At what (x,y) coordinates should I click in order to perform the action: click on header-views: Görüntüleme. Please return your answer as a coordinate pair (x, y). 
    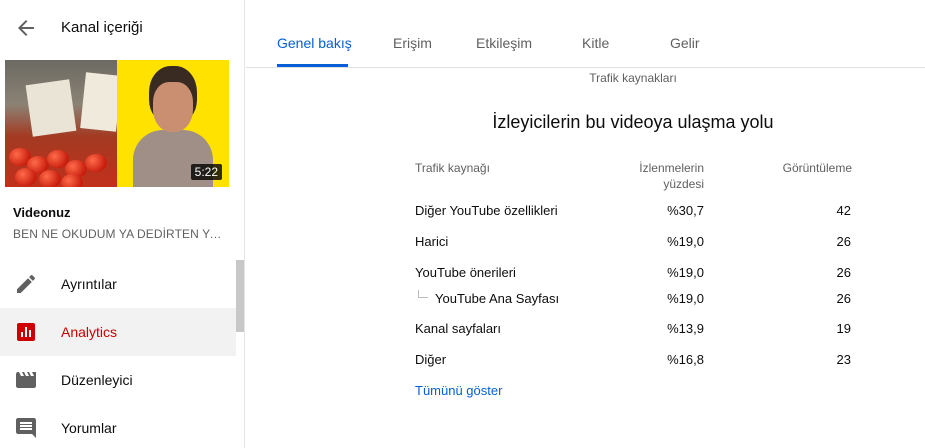
    Looking at the image, I should click on (817, 168).